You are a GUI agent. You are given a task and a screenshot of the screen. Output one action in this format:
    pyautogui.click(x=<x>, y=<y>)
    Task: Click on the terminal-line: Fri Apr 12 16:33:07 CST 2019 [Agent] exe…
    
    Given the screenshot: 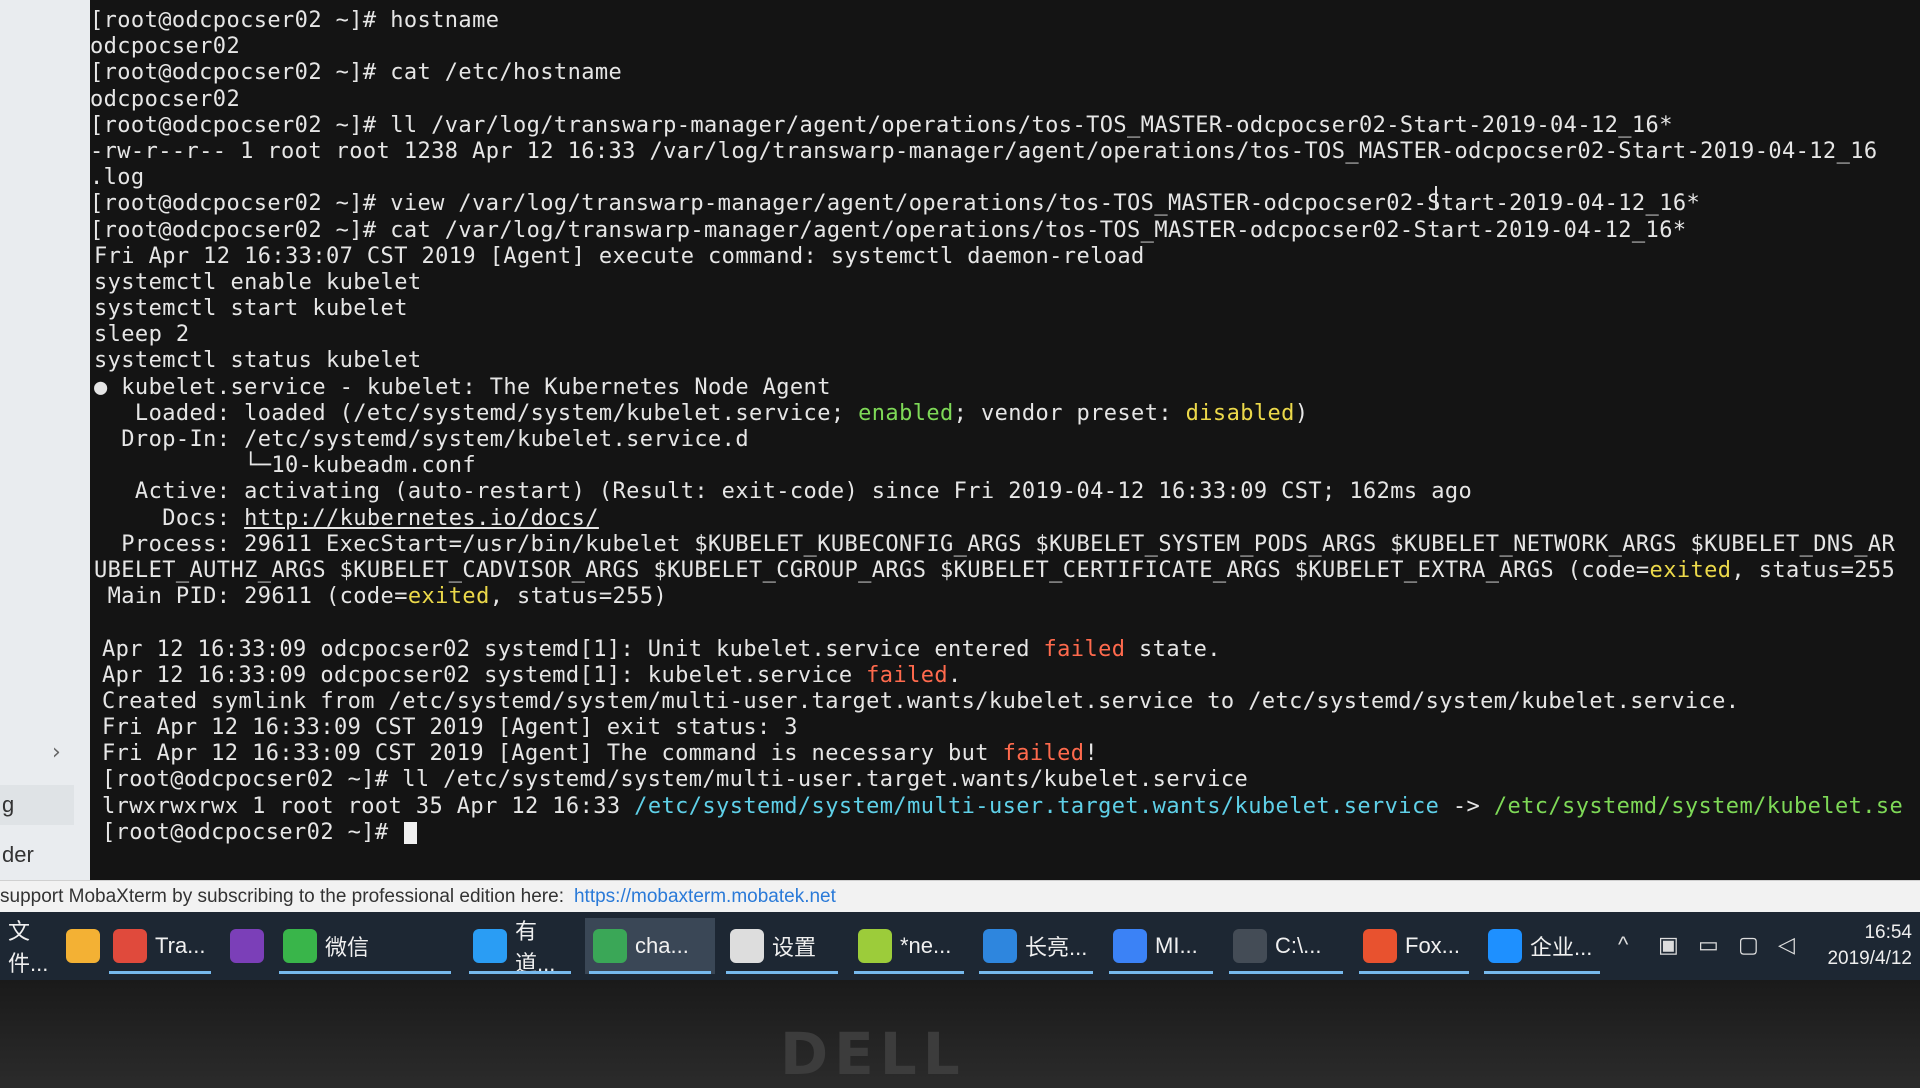 What is the action you would take?
    pyautogui.click(x=1005, y=257)
    